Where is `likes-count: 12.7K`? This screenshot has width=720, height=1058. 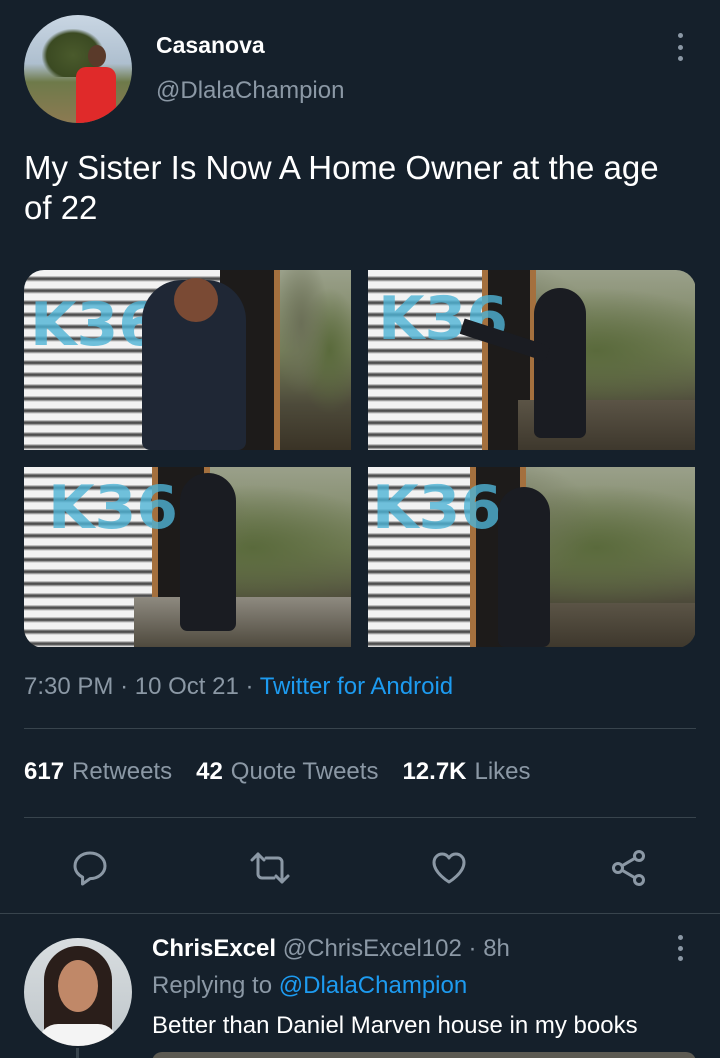
likes-count: 12.7K is located at coordinates (434, 771).